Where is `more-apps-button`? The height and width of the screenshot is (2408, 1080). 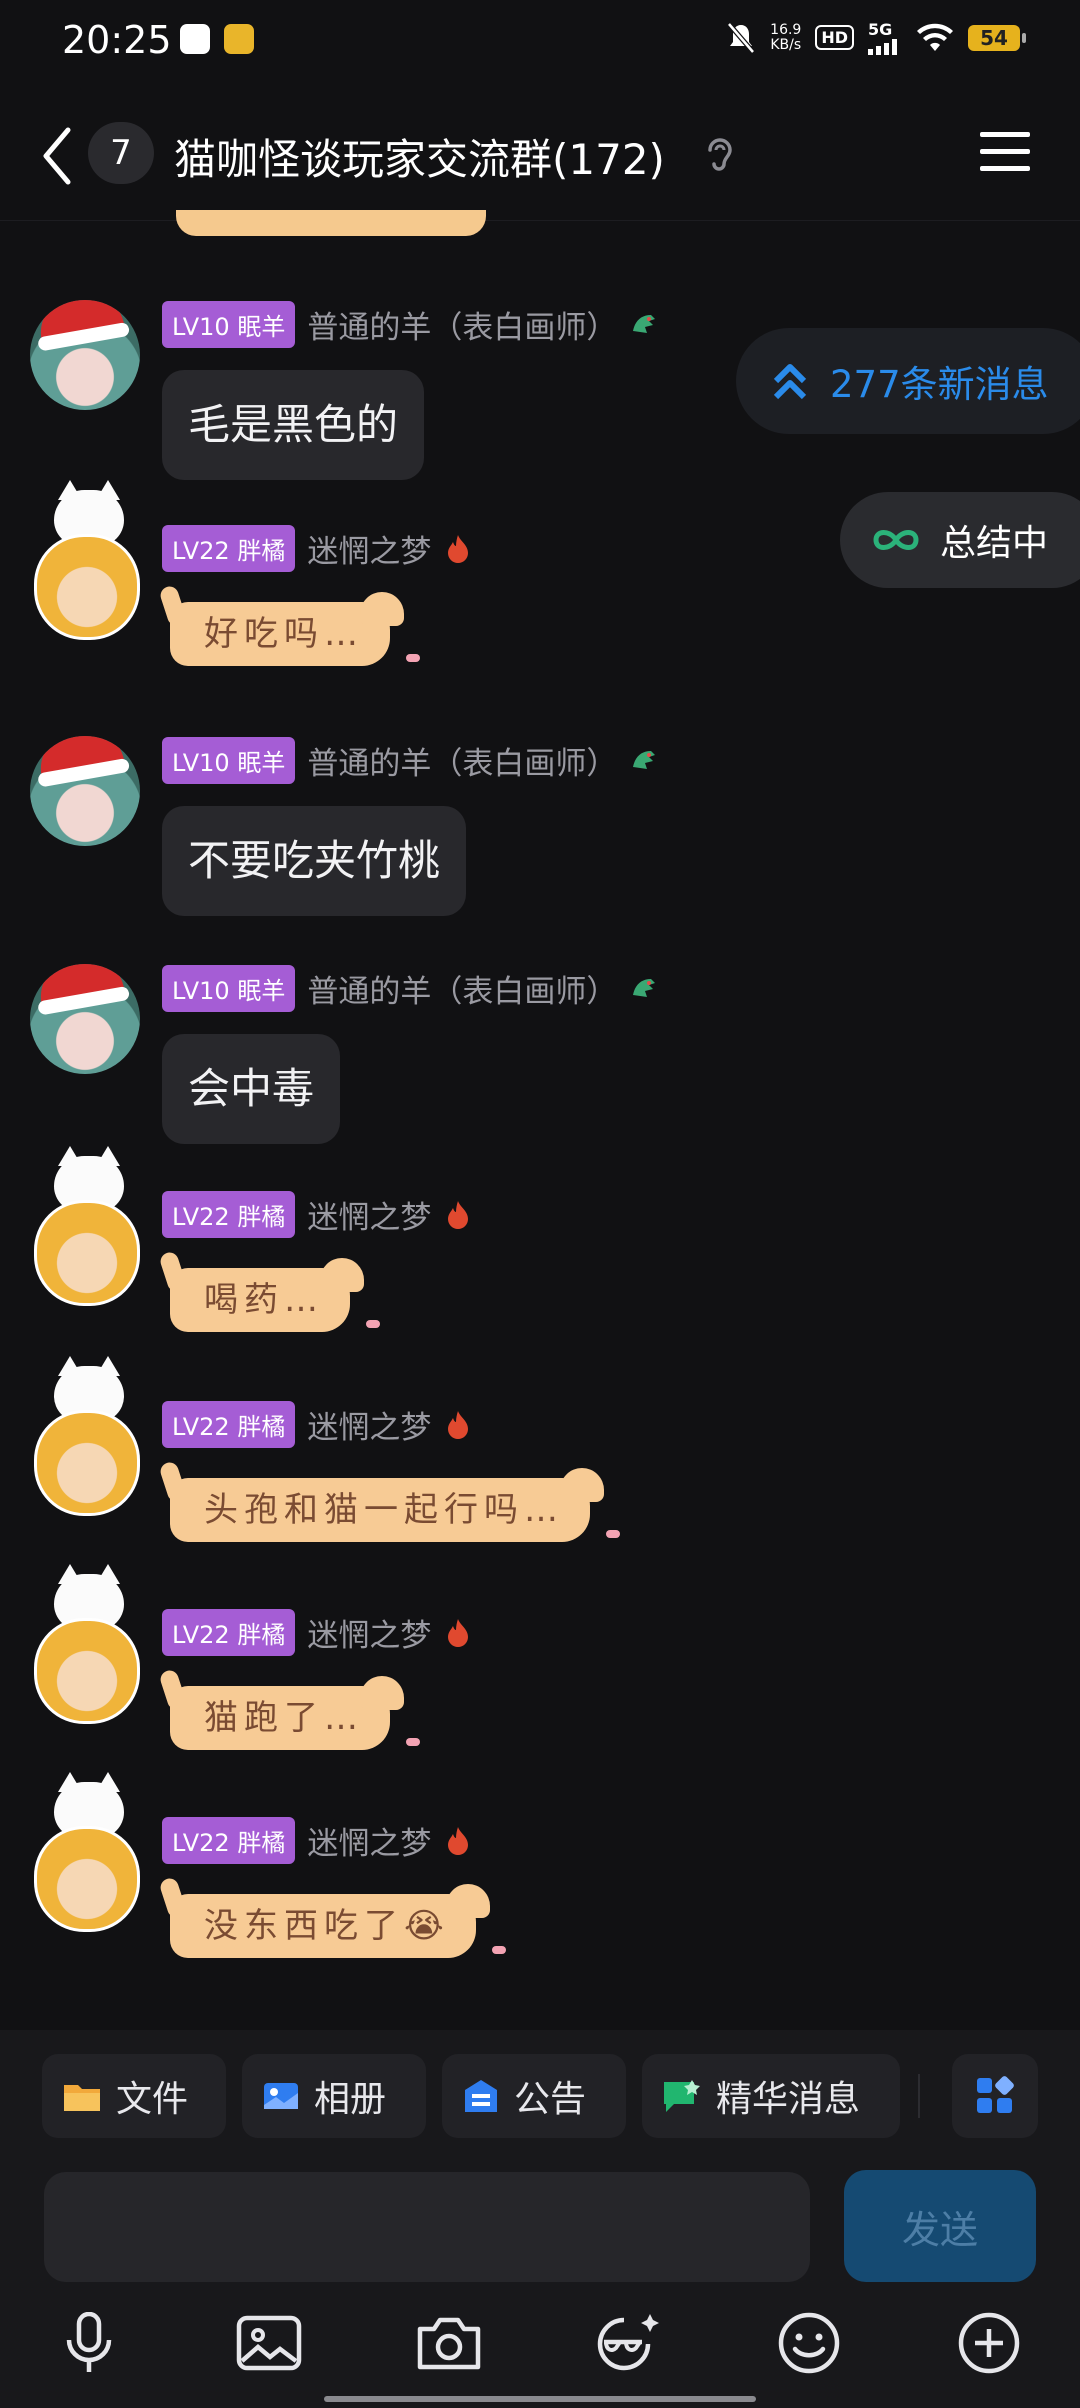 more-apps-button is located at coordinates (995, 2096).